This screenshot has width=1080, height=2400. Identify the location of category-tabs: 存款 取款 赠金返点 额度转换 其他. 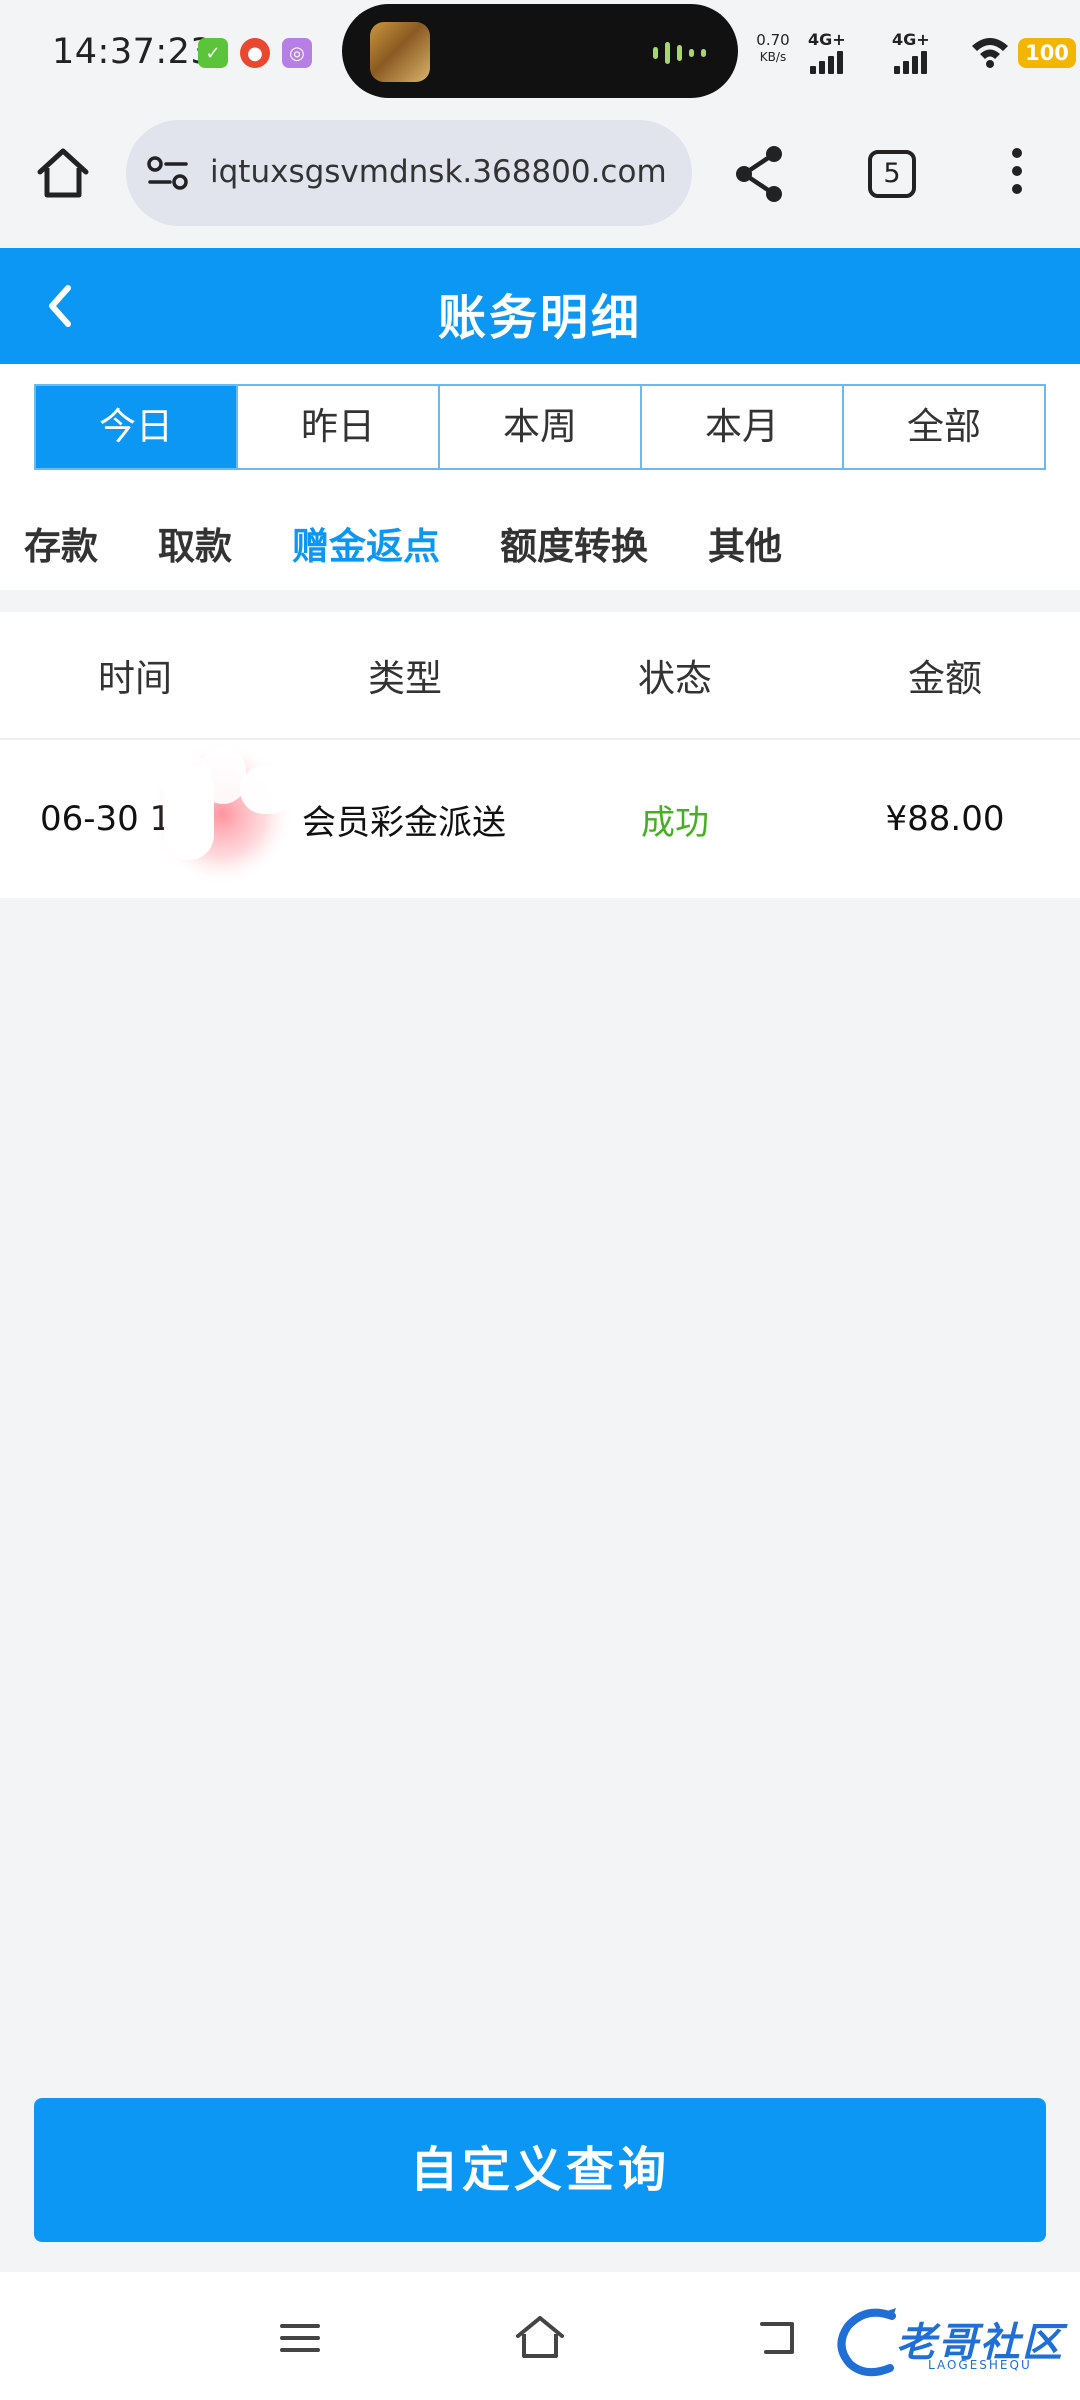
(433, 546).